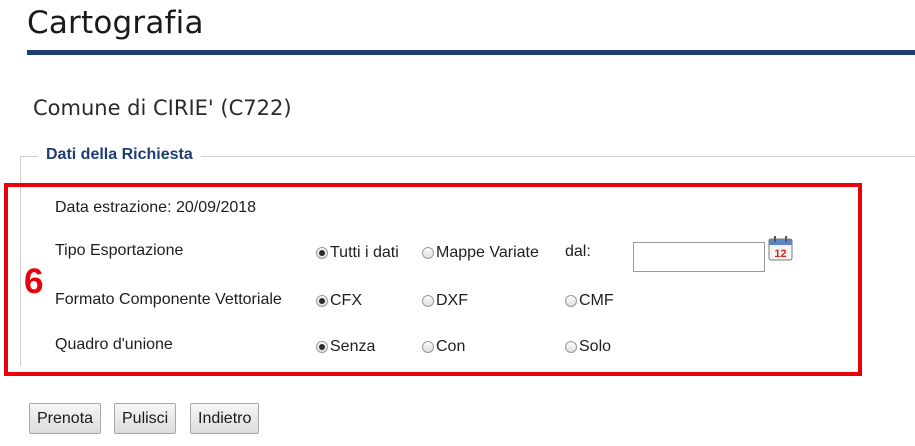  I want to click on radio-dxf-label: DXF, so click(452, 300).